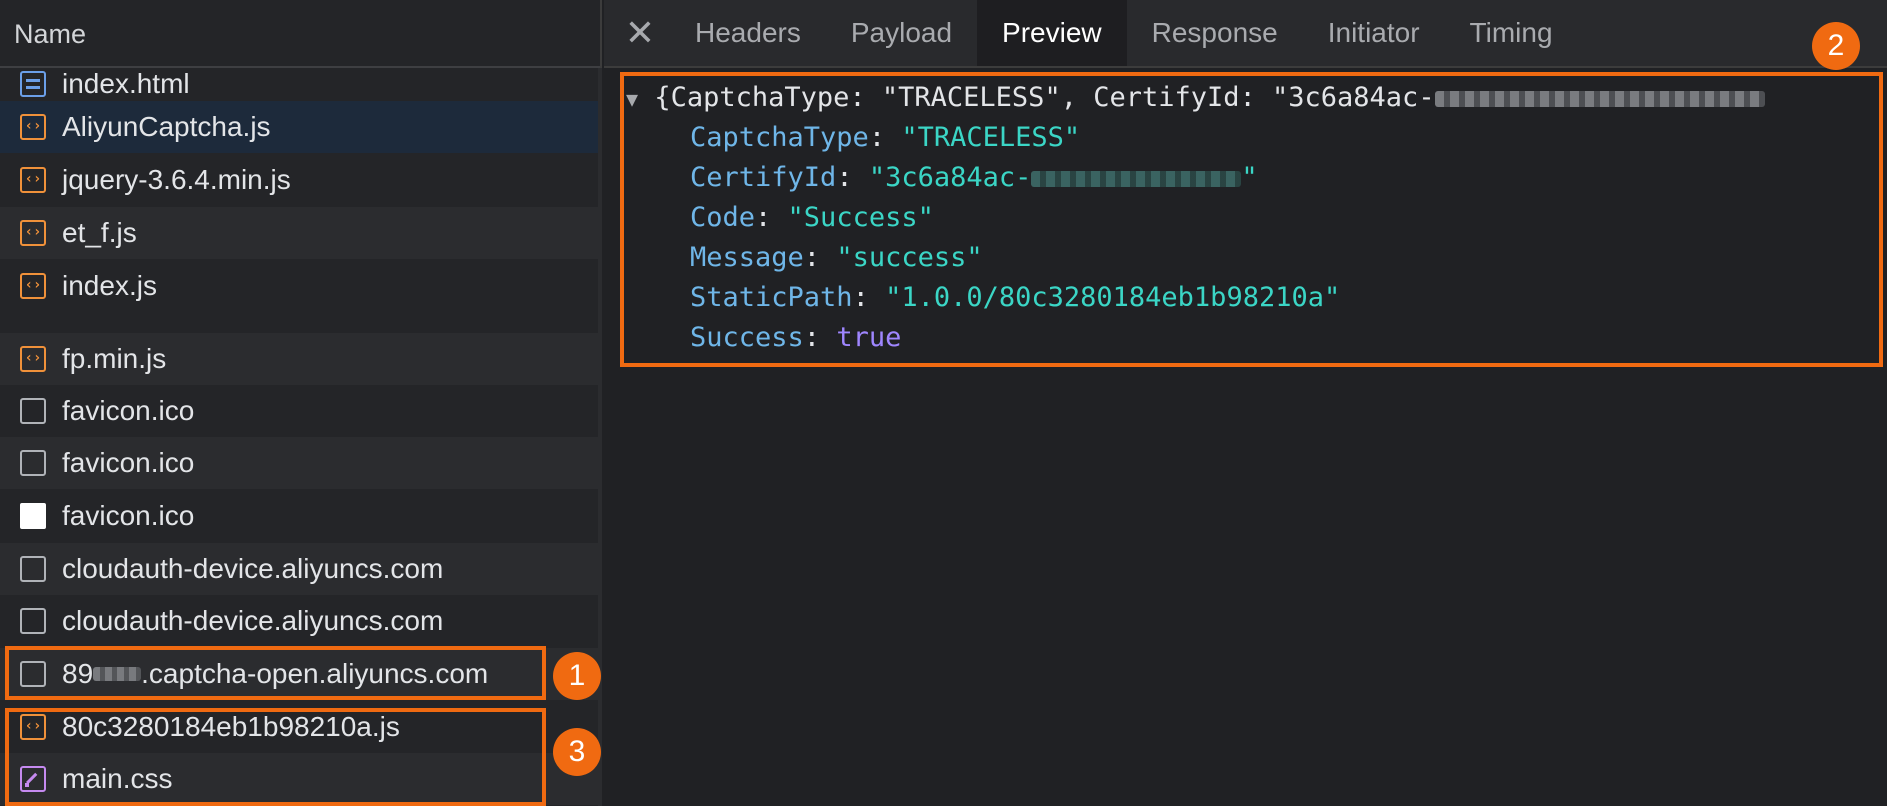  Describe the element at coordinates (901, 33) in the screenshot. I see `tab-payload: Payload` at that location.